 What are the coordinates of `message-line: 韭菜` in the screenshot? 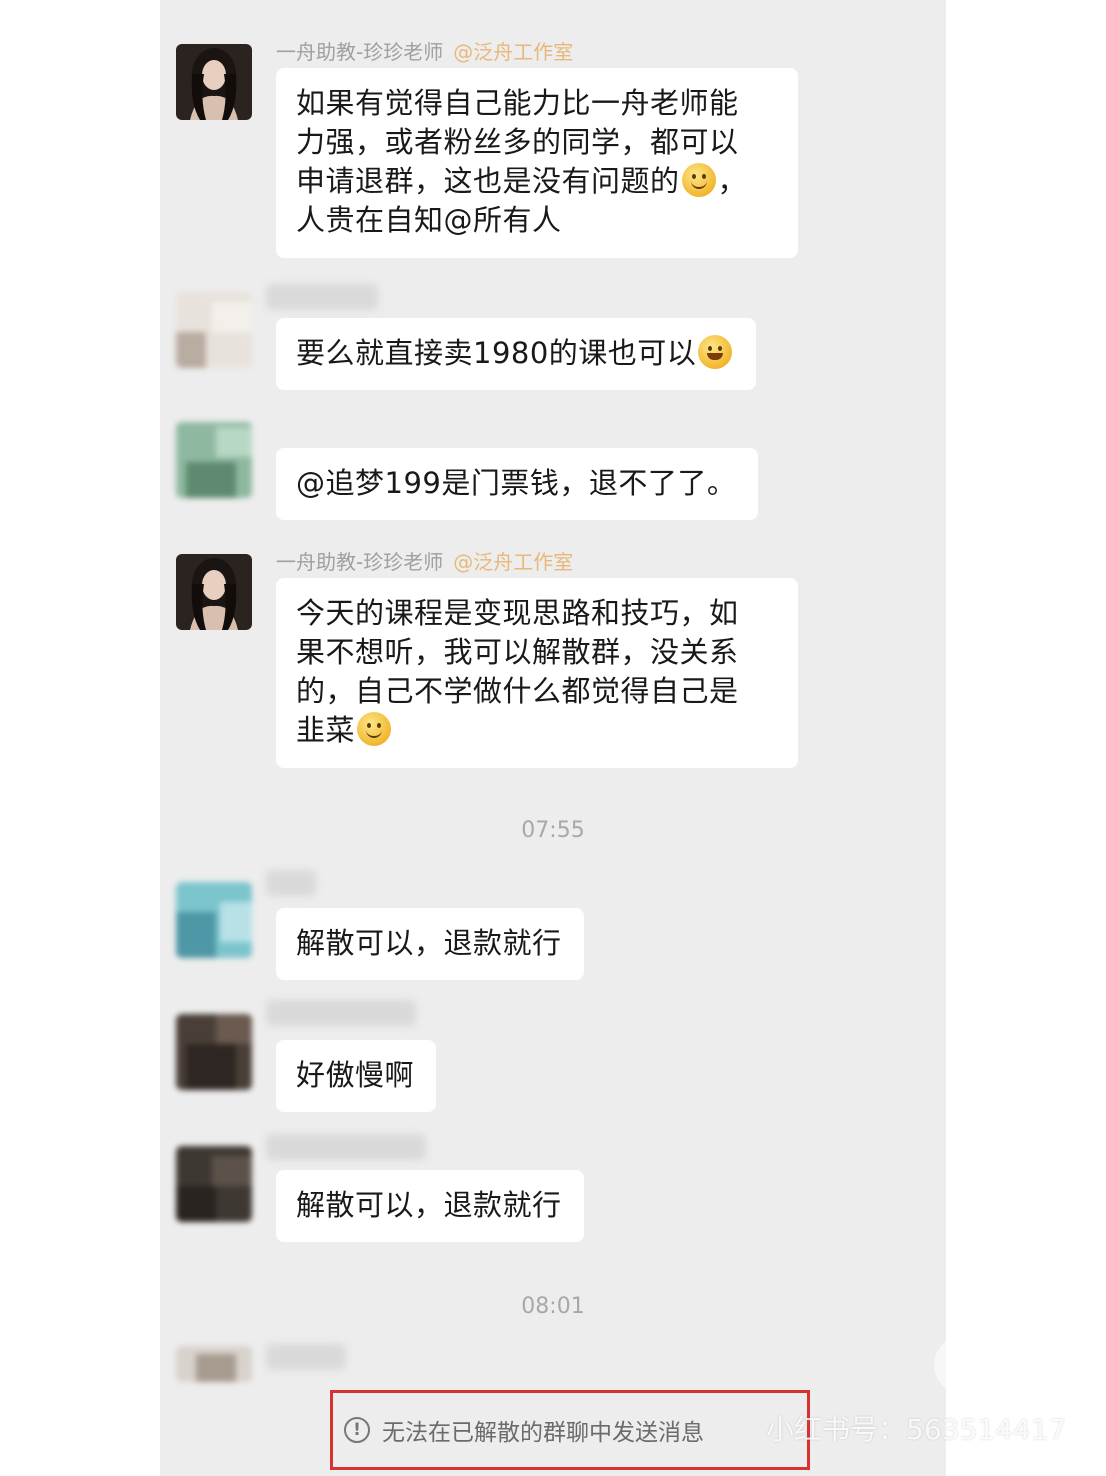 It's located at (537, 730).